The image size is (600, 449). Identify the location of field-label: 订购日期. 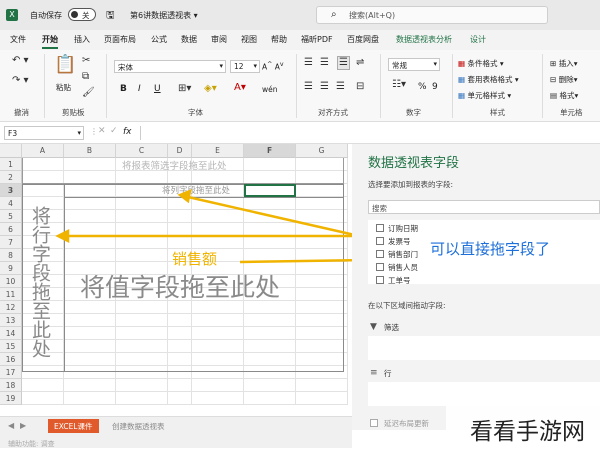
(403, 228).